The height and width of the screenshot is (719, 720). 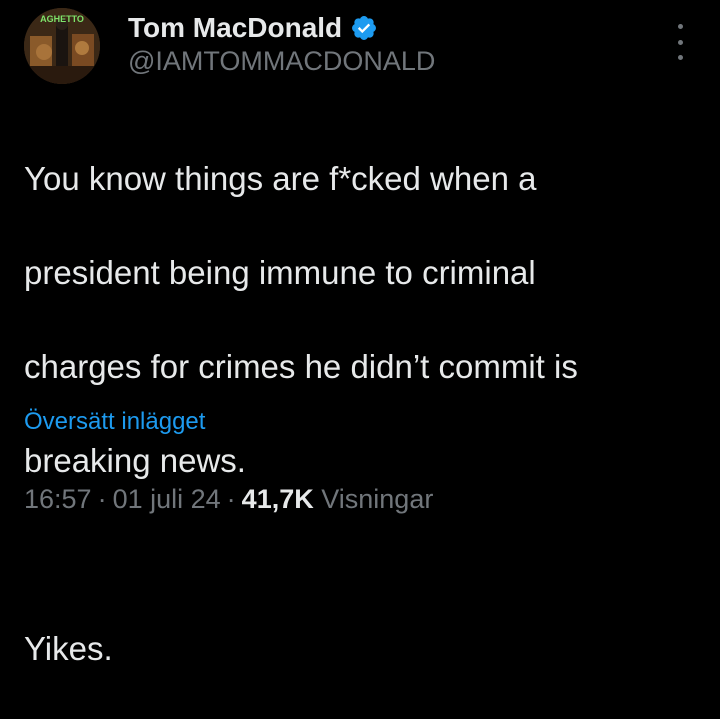 I want to click on views-count: 41,7K, so click(x=278, y=499).